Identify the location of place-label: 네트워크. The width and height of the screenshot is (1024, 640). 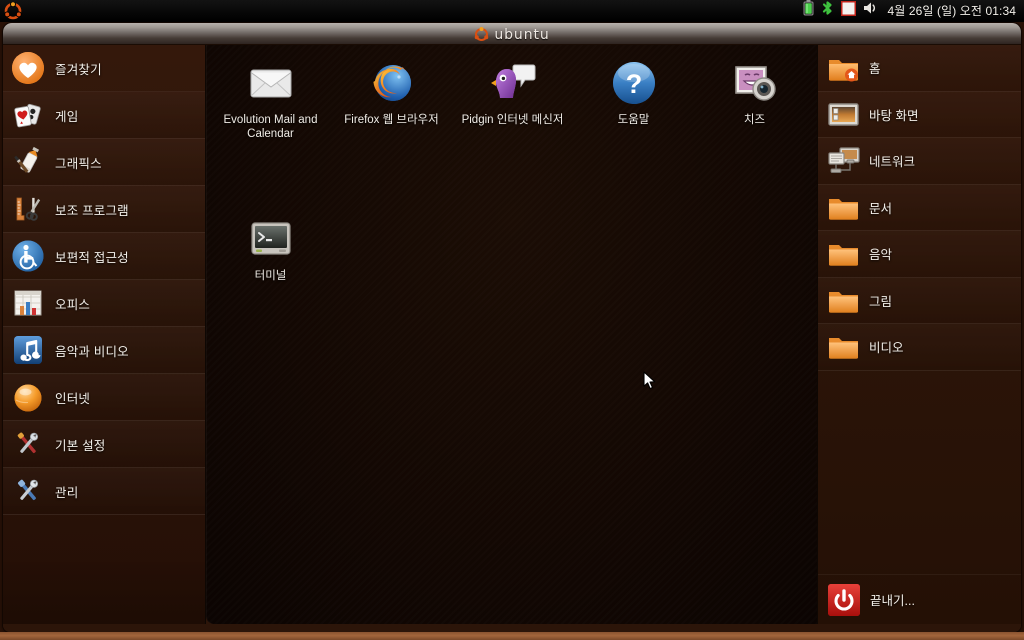
(892, 162).